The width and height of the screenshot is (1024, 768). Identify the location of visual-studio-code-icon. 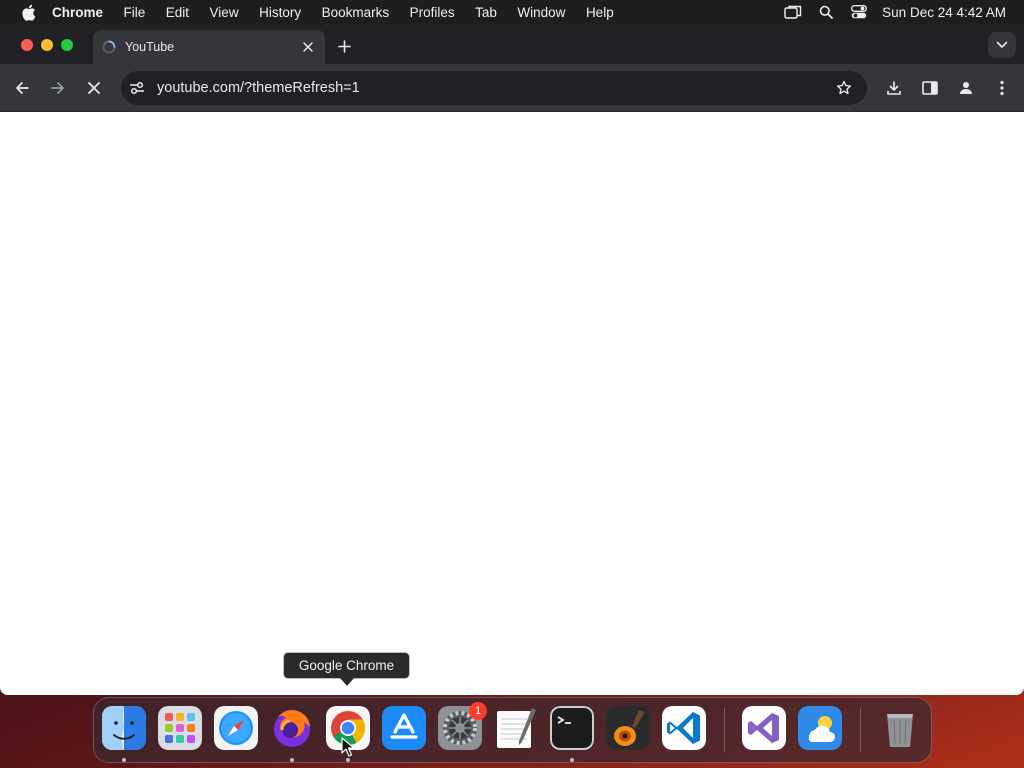
(684, 728).